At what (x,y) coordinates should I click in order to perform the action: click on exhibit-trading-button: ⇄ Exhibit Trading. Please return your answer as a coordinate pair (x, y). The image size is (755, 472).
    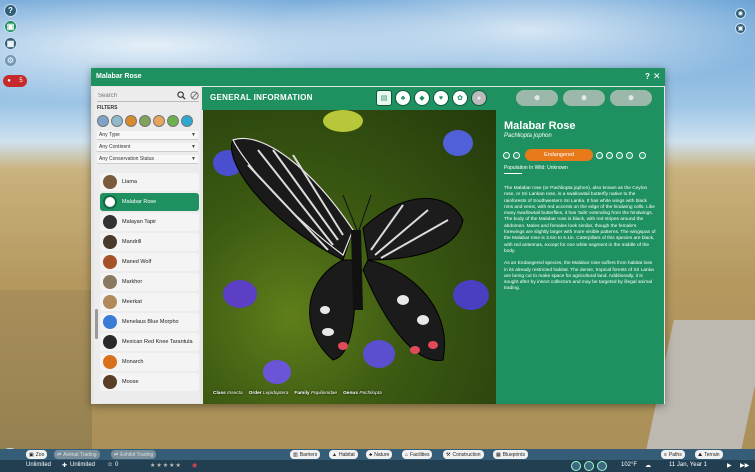
    Looking at the image, I should click on (134, 454).